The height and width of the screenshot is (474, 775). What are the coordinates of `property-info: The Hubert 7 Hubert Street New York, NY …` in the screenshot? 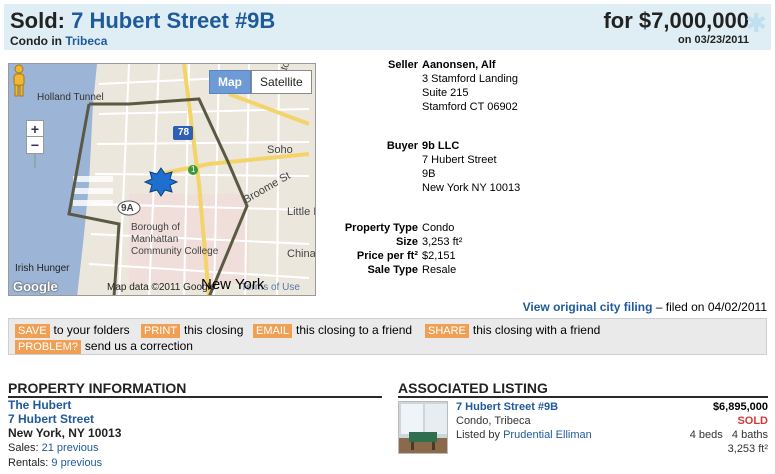 It's located at (173, 434).